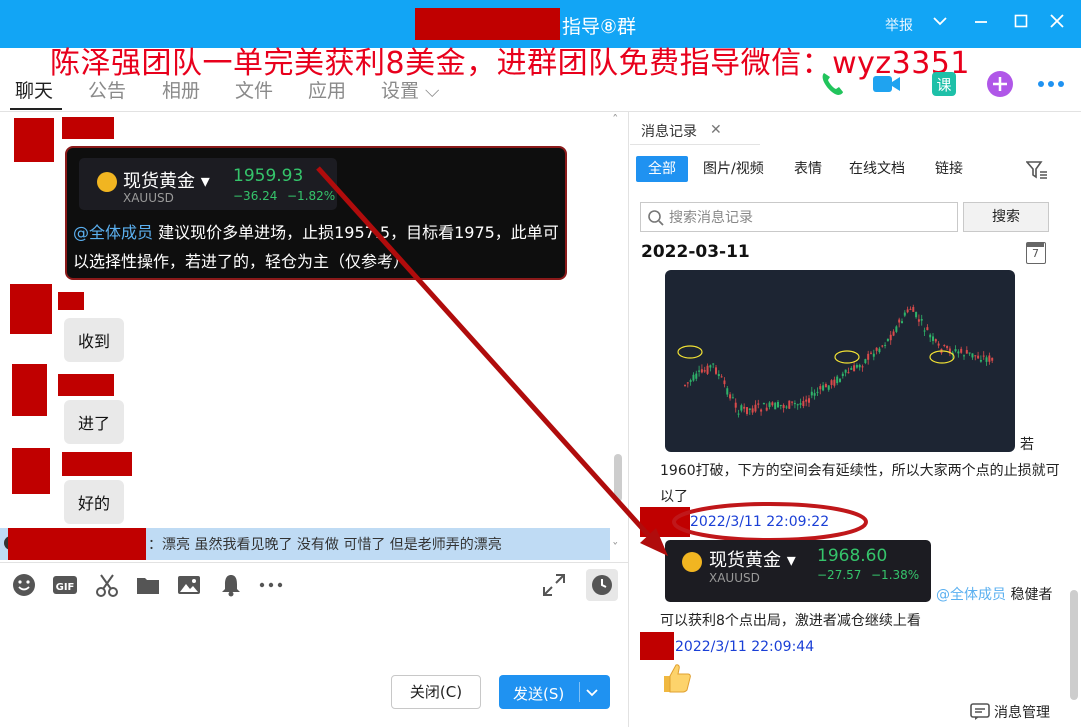  What do you see at coordinates (618, 478) in the screenshot?
I see `chat-scrollbar` at bounding box center [618, 478].